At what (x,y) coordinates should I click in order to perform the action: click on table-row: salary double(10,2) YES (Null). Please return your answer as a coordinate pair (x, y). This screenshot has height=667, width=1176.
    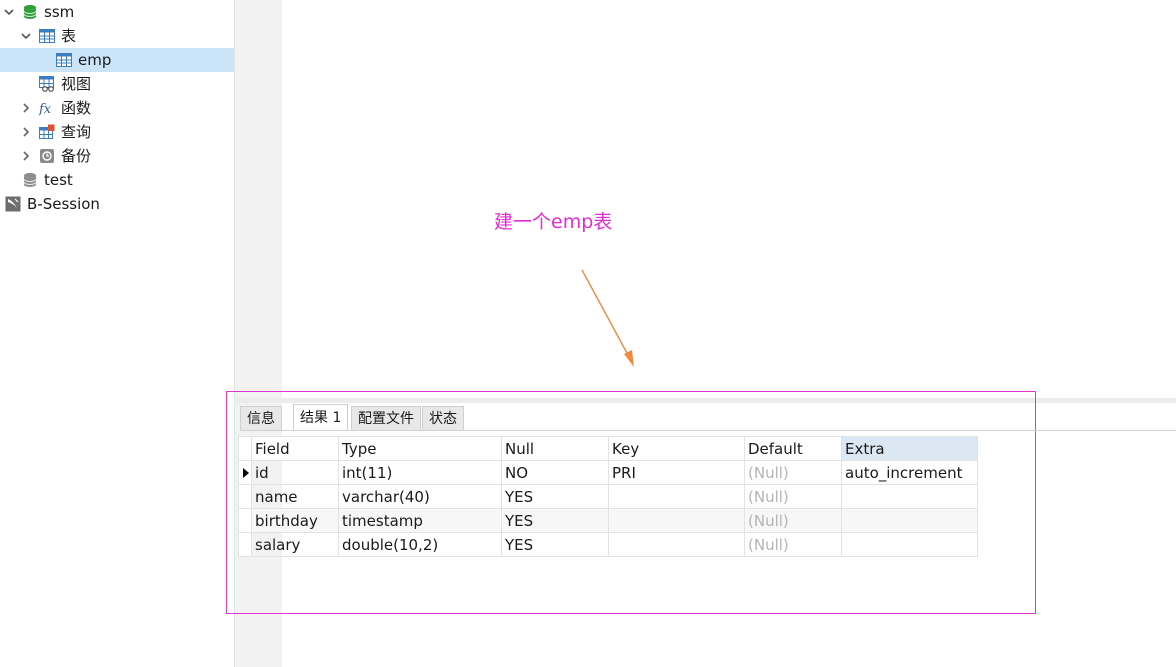
    Looking at the image, I should click on (608, 544).